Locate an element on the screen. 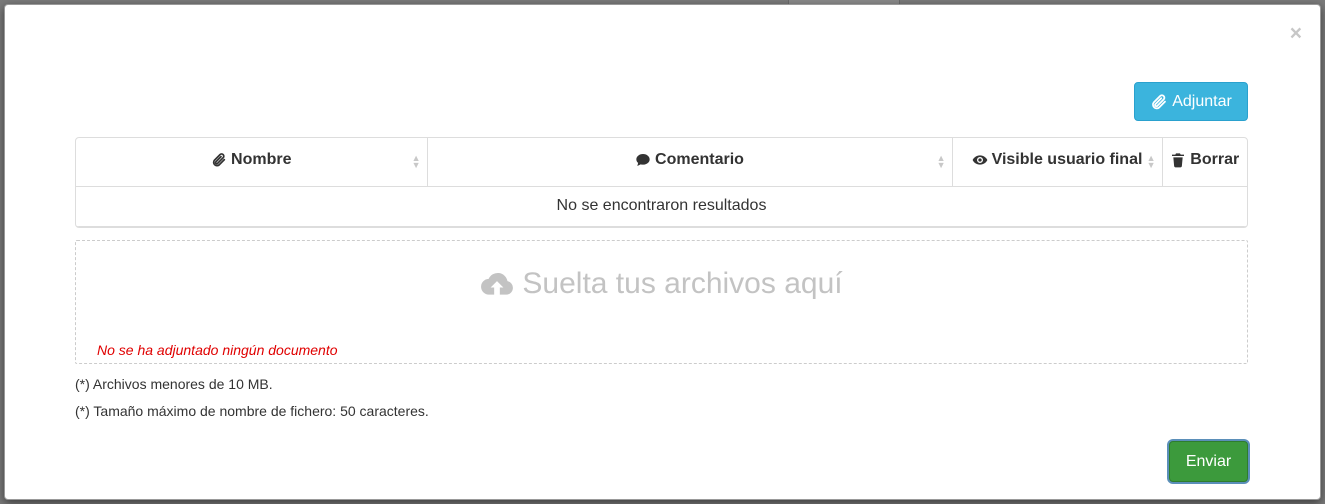 Image resolution: width=1325 pixels, height=504 pixels. cloud-upload-icon is located at coordinates (497, 283).